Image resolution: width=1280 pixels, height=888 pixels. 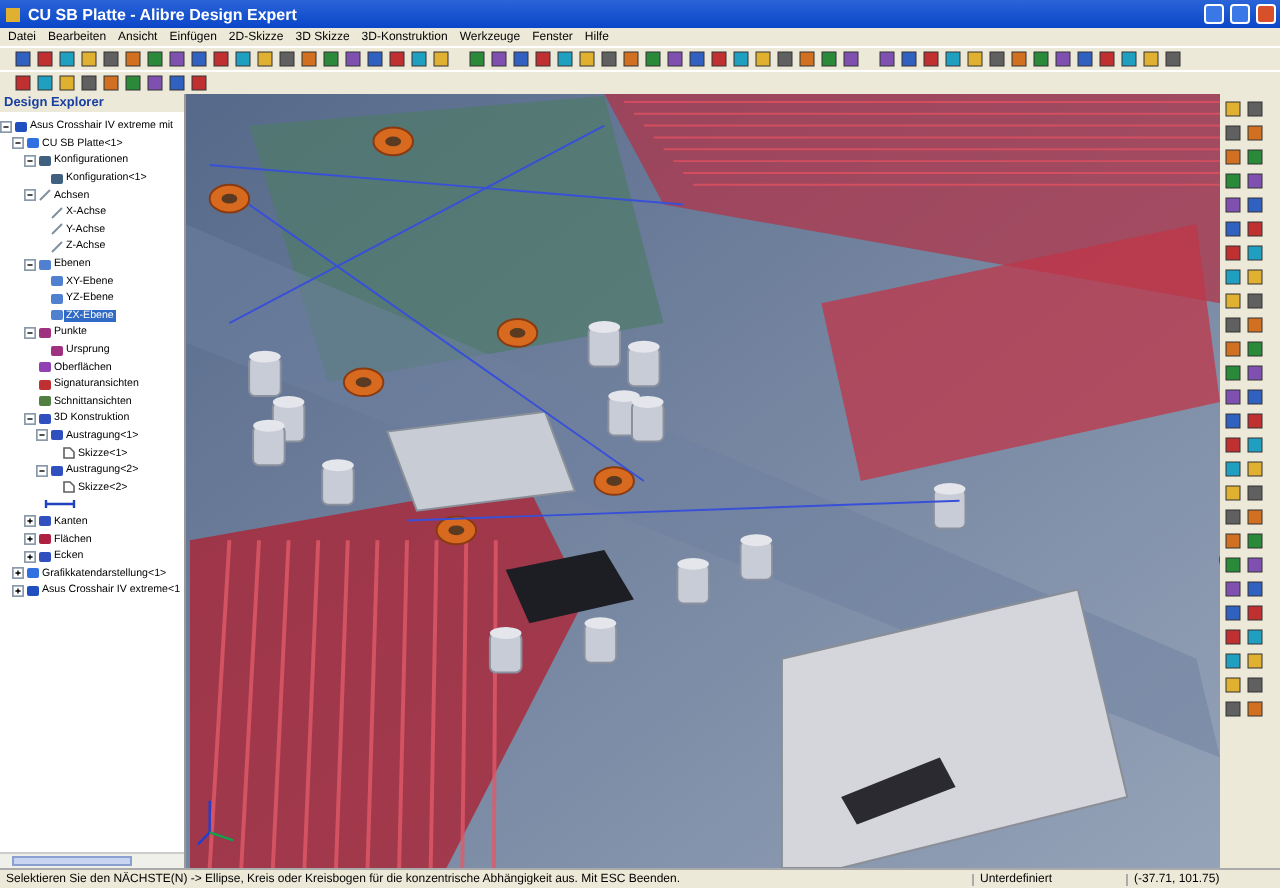 What do you see at coordinates (60, 504) in the screenshot?
I see `rollback-bar-icon` at bounding box center [60, 504].